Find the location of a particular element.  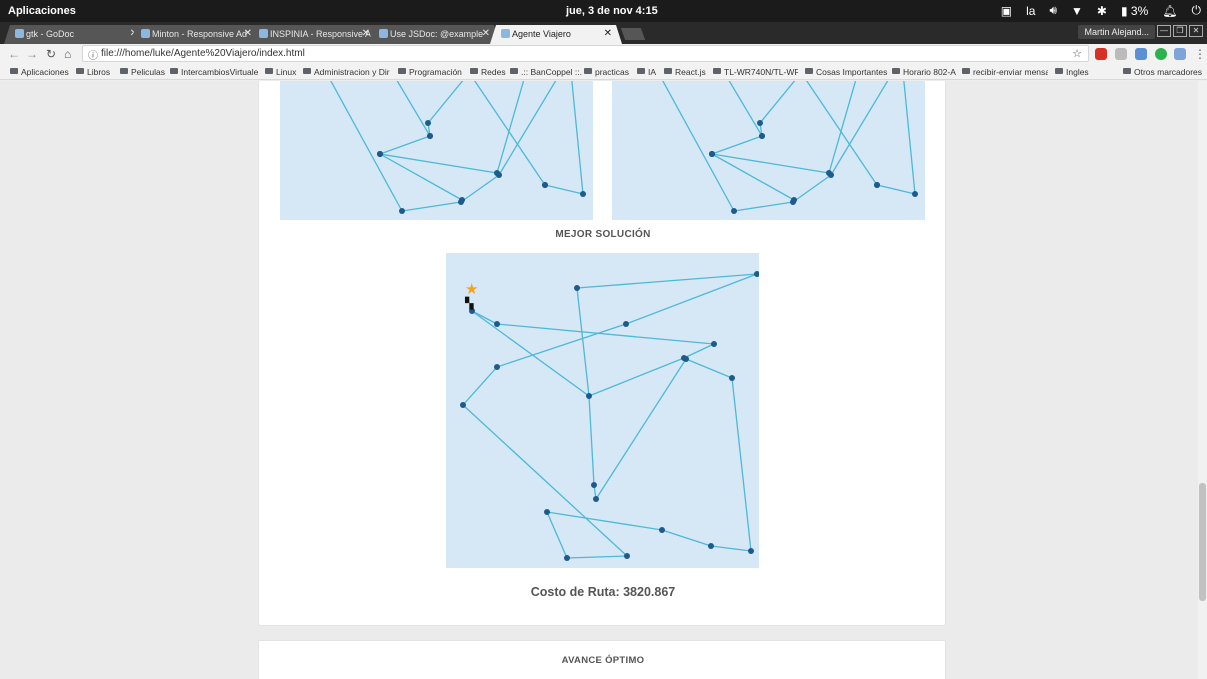

mail-extension-icon is located at coordinates (1121, 54).